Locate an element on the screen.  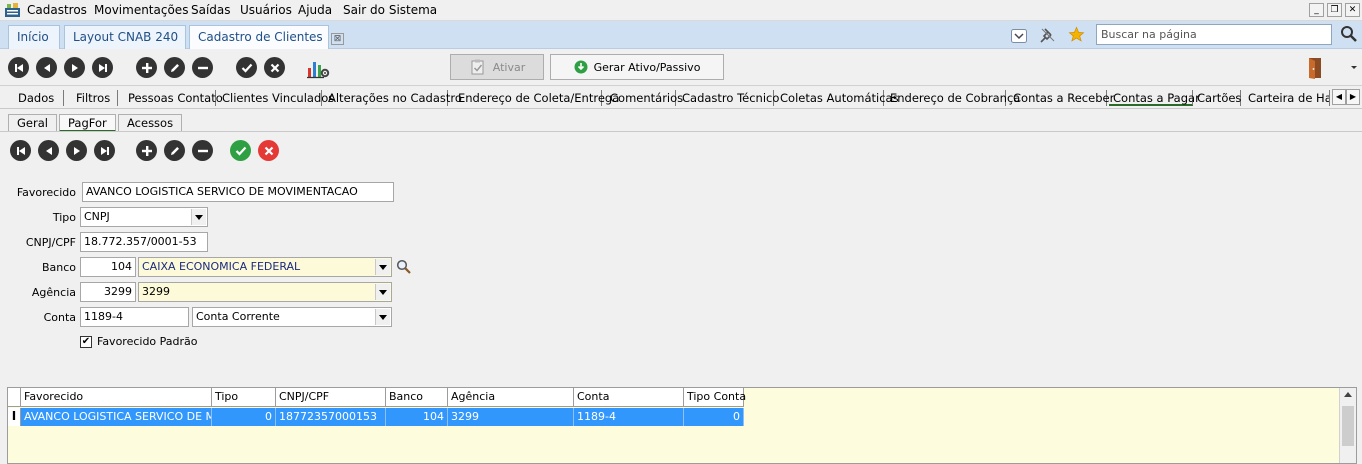
tab-cadastro-tecnico: Cadastro Técnico is located at coordinates (728, 98).